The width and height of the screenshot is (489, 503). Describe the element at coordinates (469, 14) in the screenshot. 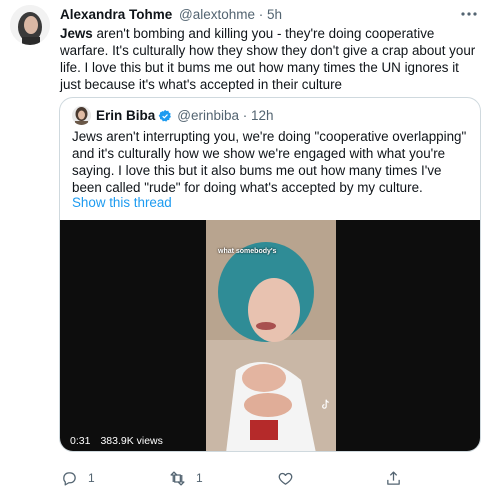

I see `more-icon` at that location.